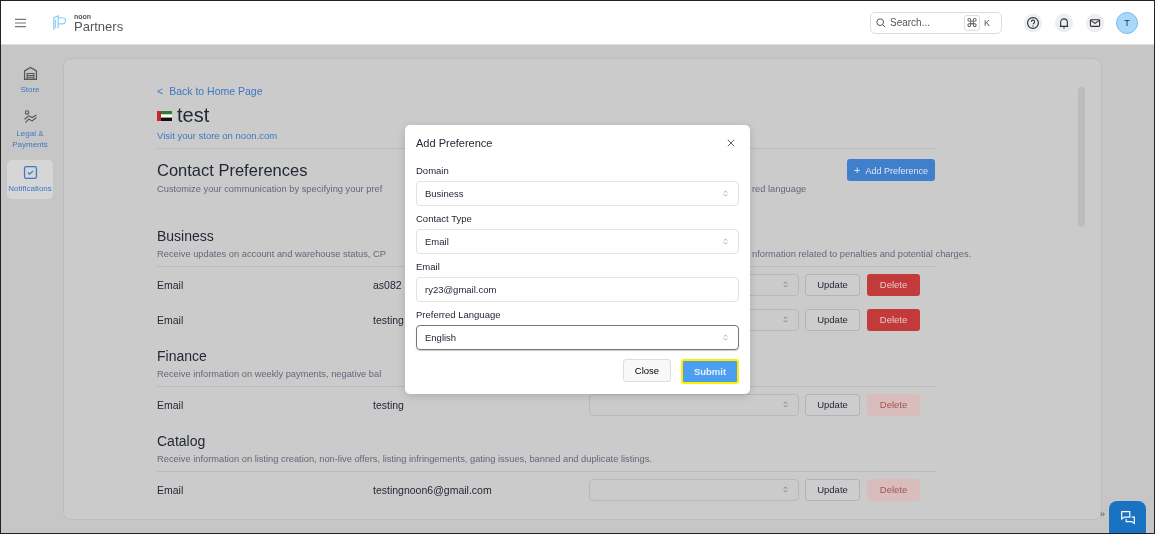 This screenshot has height=534, width=1155. Describe the element at coordinates (232, 170) in the screenshot. I see `page-title: Contact Preferences` at that location.